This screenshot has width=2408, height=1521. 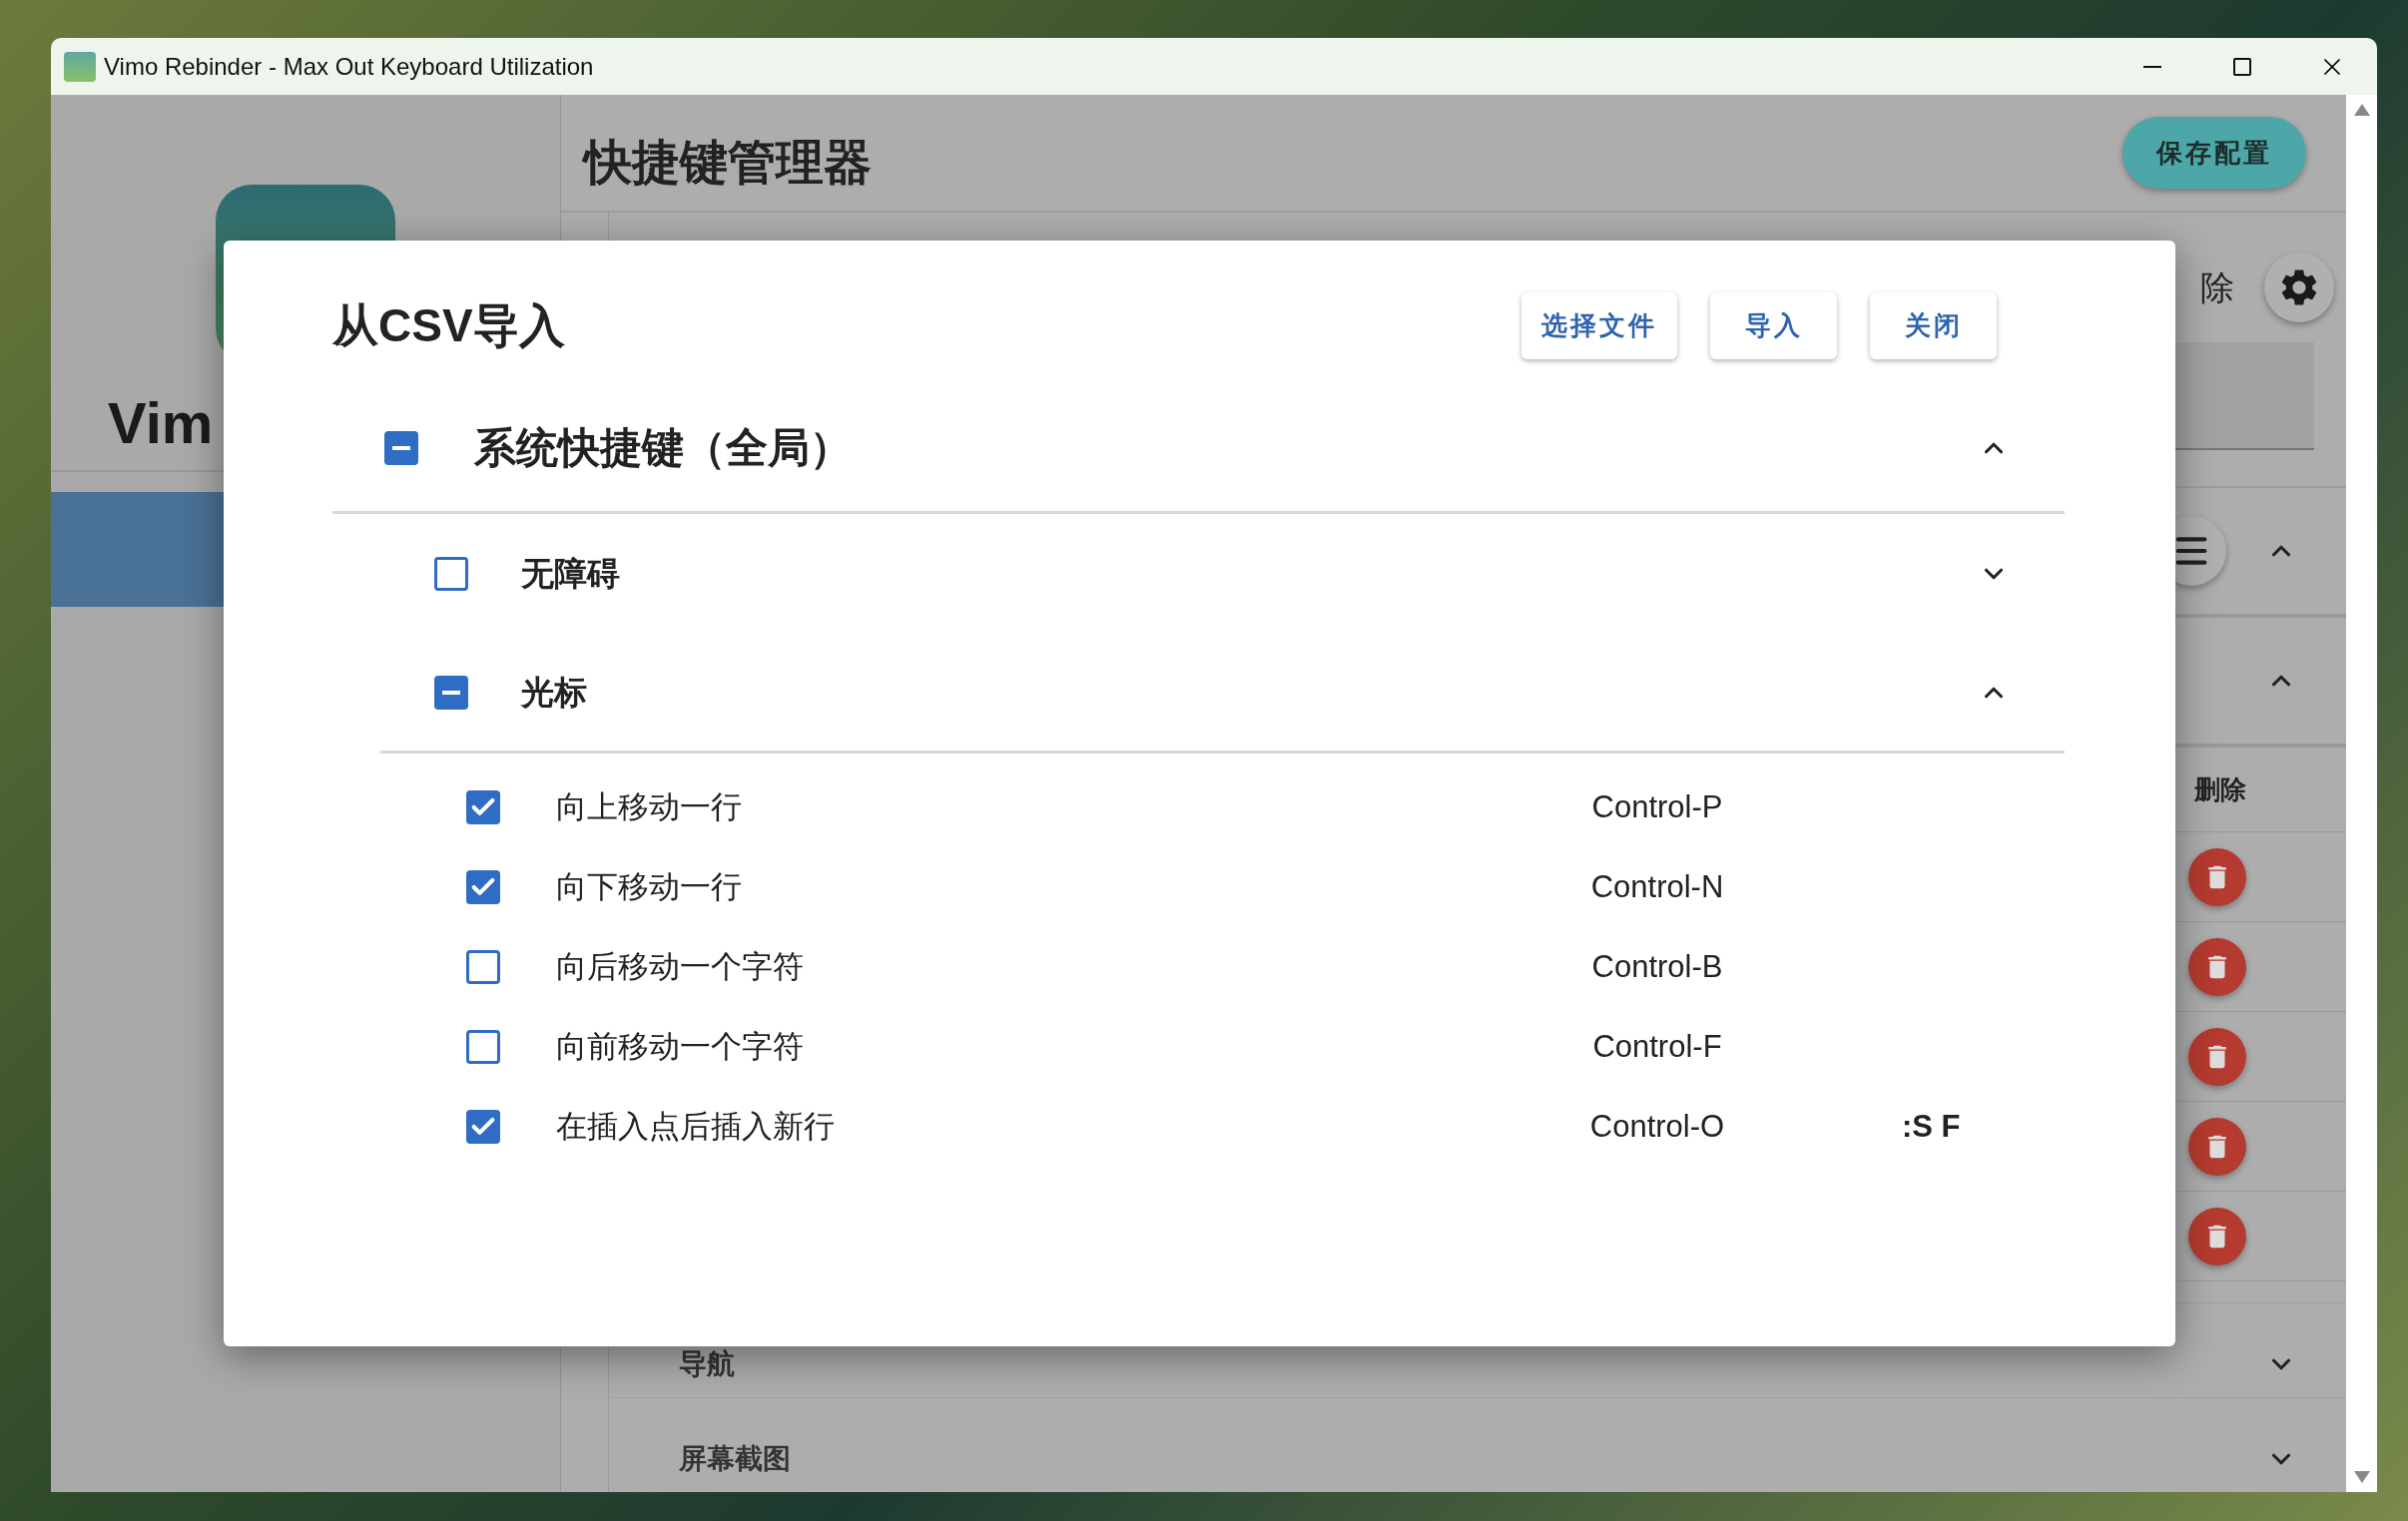 I want to click on shortcut-keys: Control-O, so click(x=1657, y=1127).